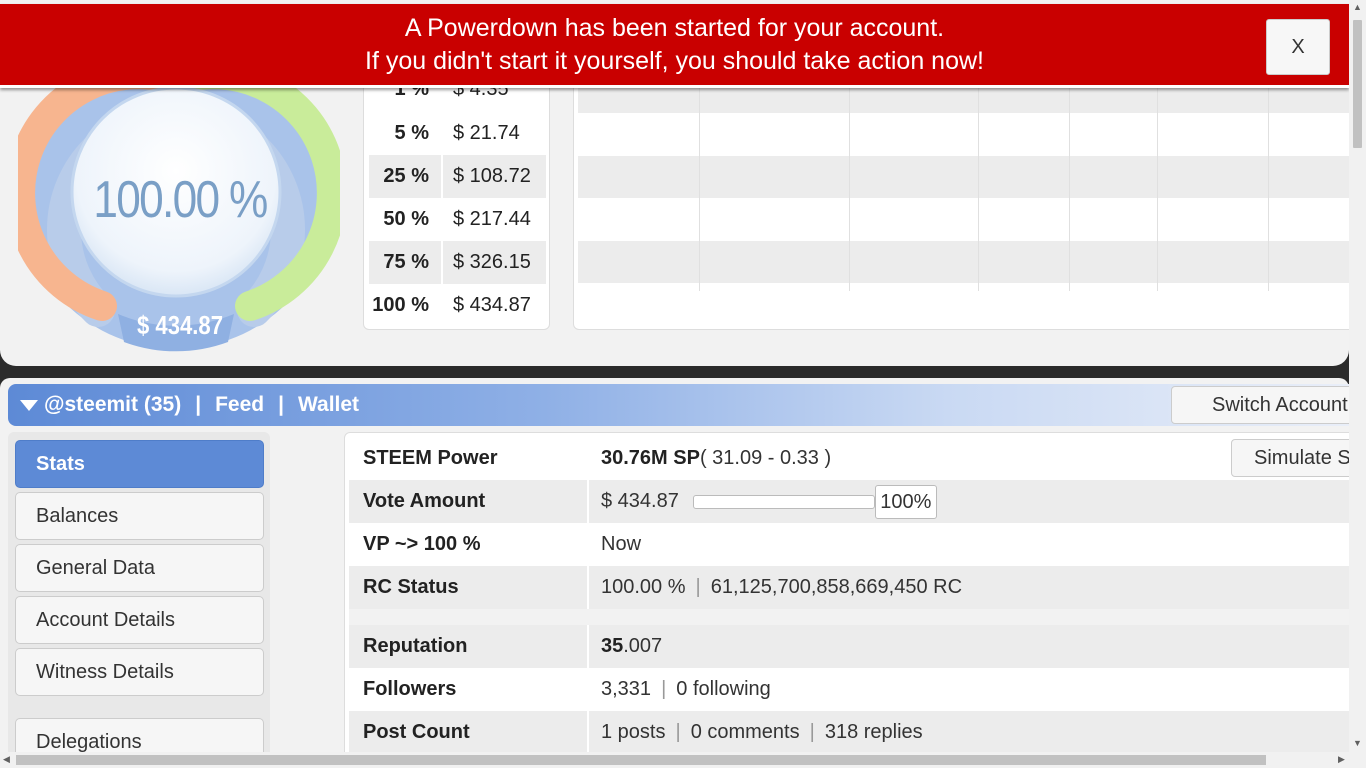  I want to click on vote-value-amount: $ 434.87, so click(486, 305).